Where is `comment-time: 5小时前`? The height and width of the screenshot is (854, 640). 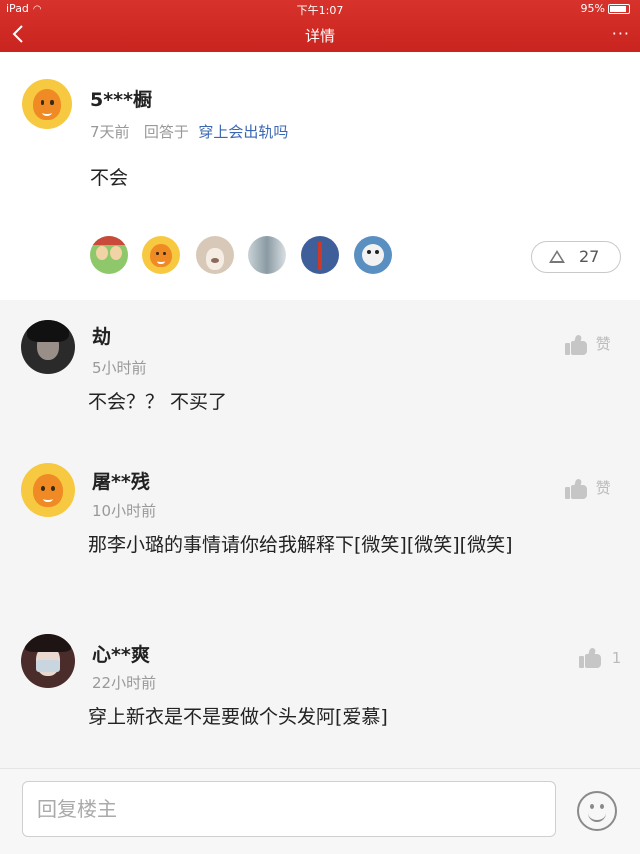 comment-time: 5小时前 is located at coordinates (119, 368).